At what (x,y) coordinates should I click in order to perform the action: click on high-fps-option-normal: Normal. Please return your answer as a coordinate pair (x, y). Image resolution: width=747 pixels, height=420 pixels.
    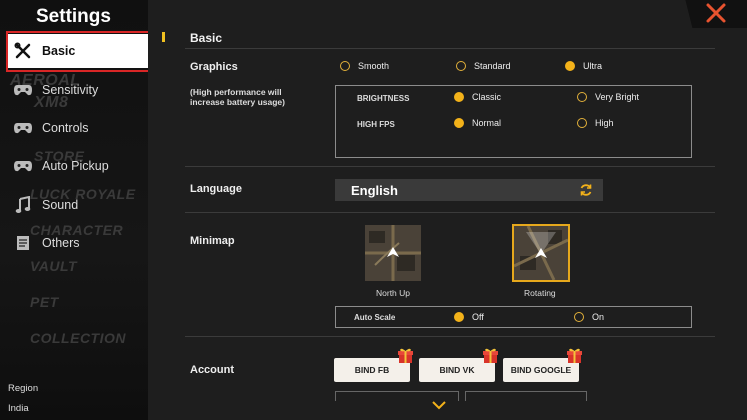
    Looking at the image, I should click on (477, 123).